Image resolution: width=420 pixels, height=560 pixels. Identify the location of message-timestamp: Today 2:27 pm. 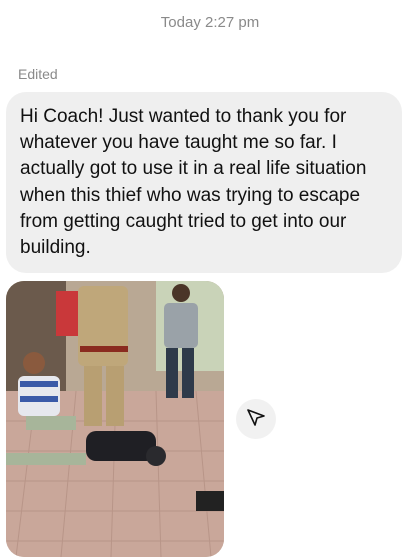
(210, 22).